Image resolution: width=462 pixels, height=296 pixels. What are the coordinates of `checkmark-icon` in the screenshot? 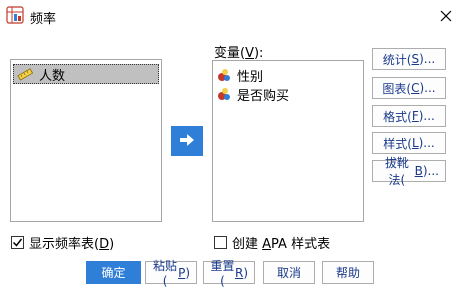 It's located at (17, 242).